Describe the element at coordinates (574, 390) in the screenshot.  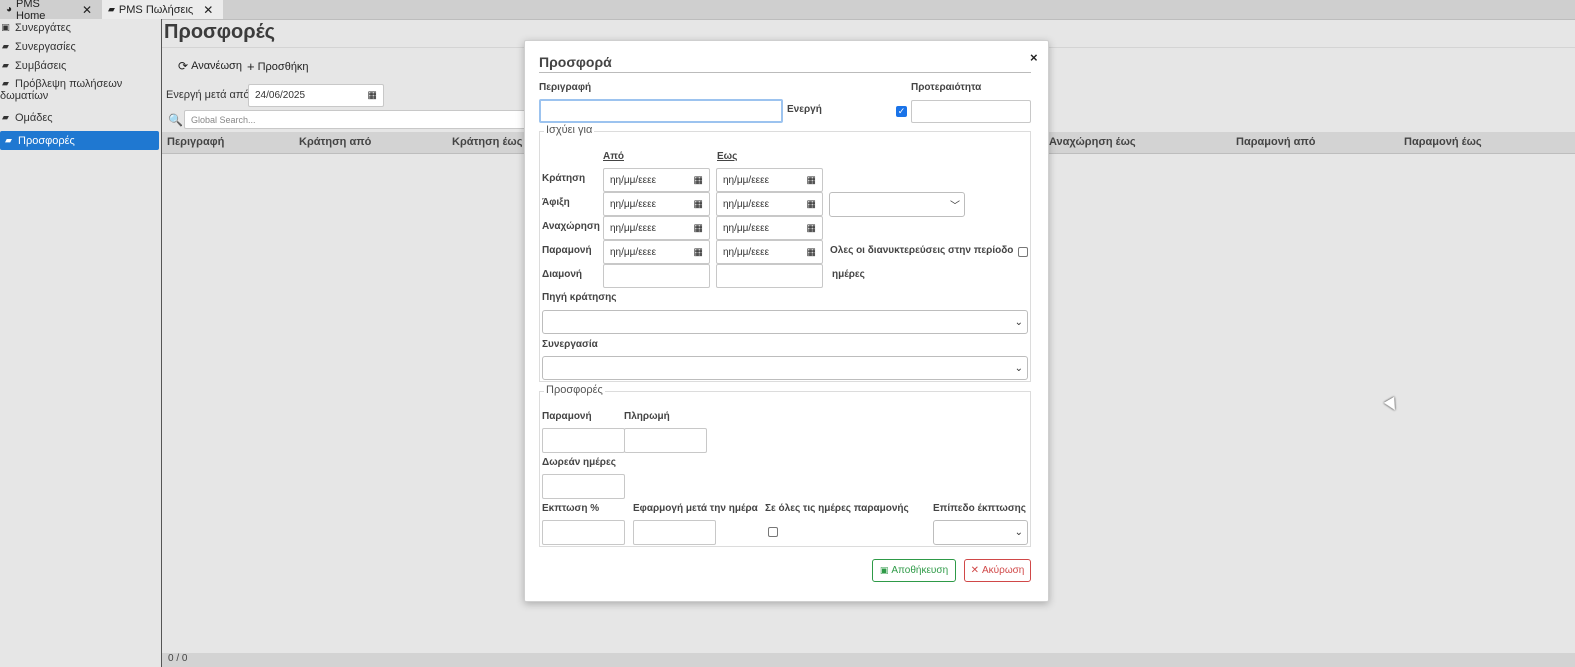
I see `offers-legend: Προσφορές` at that location.